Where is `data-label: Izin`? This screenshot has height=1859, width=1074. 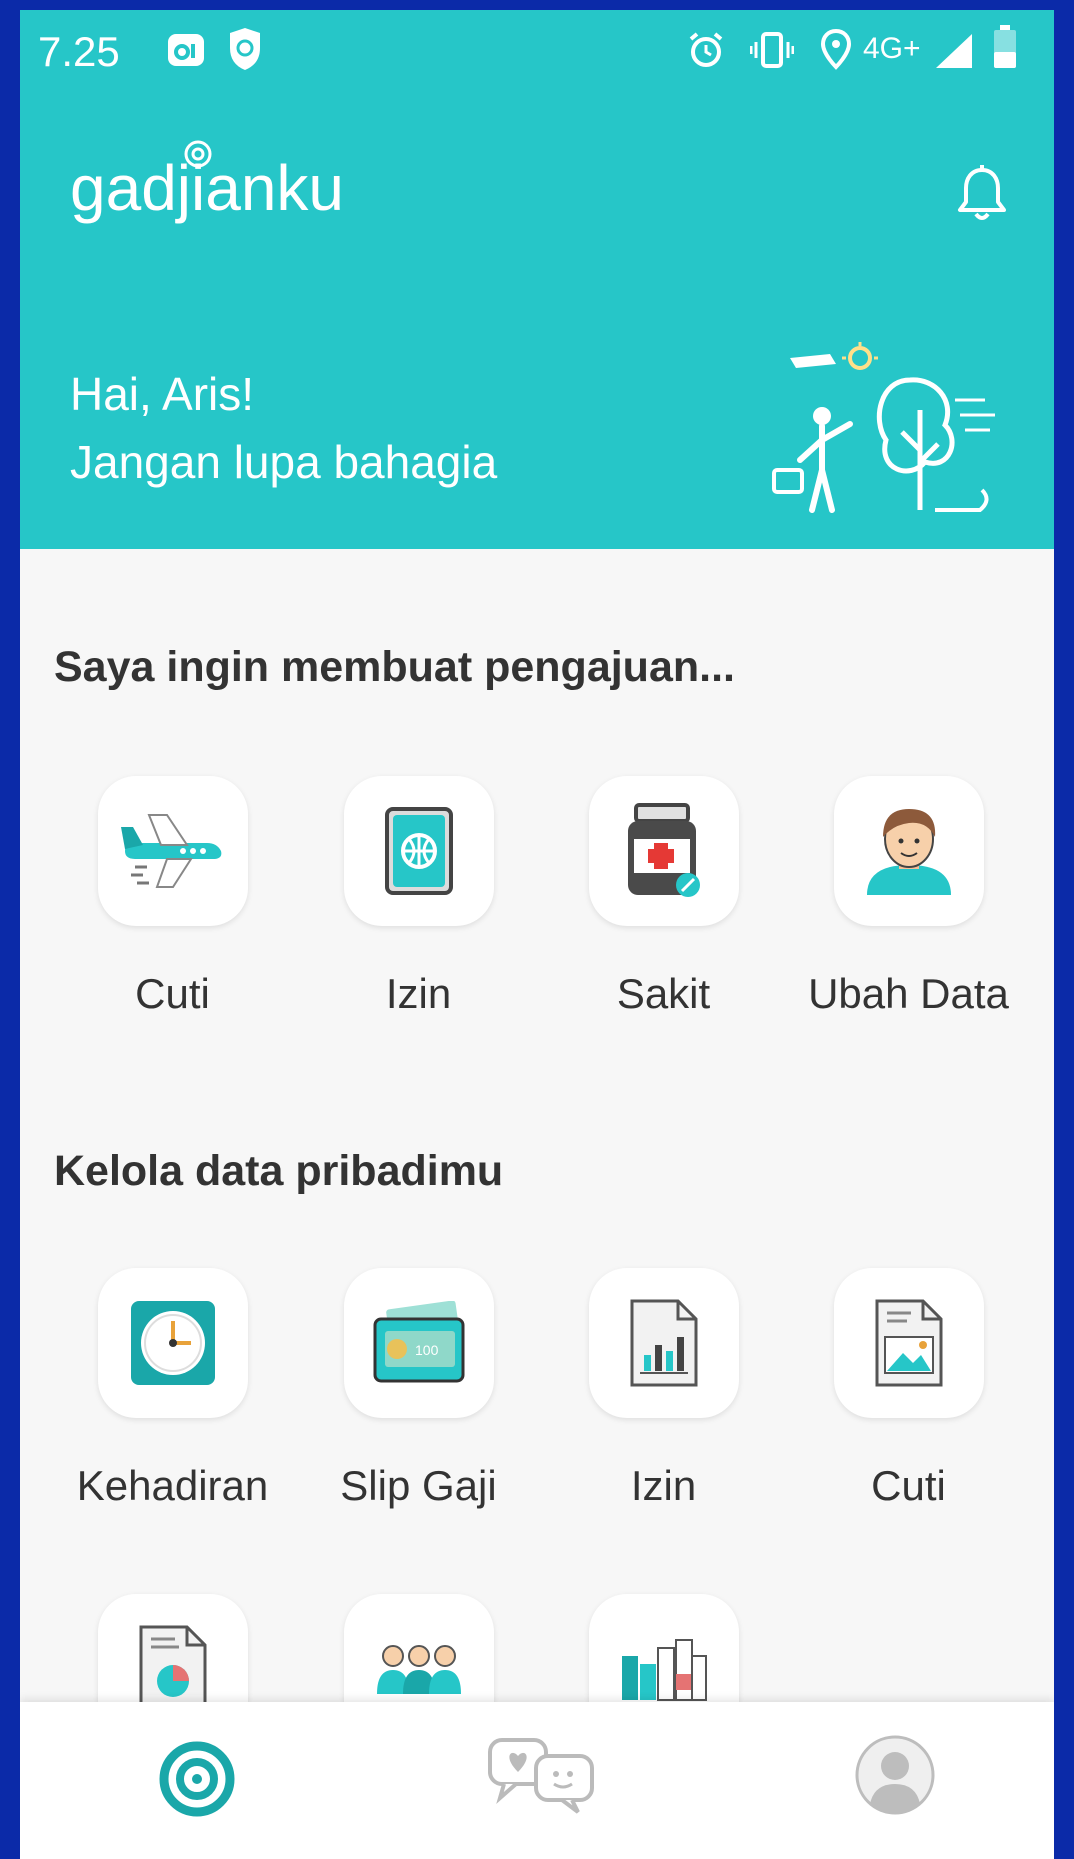
data-label: Izin is located at coordinates (663, 1485).